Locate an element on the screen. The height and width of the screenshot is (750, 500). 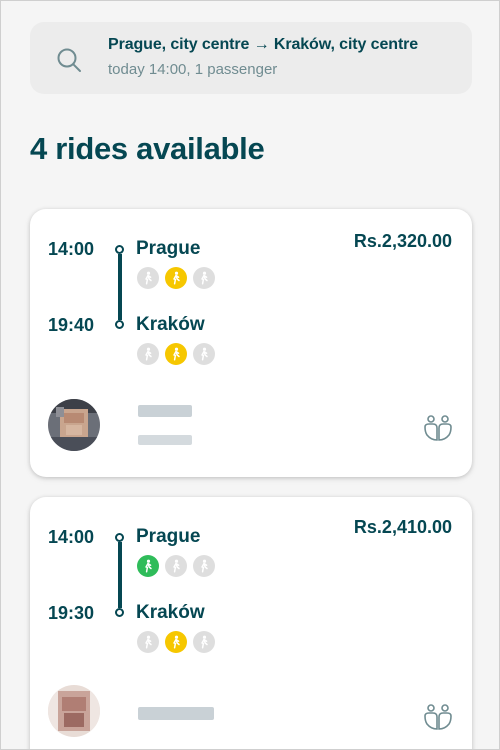
search-icon is located at coordinates (69, 60).